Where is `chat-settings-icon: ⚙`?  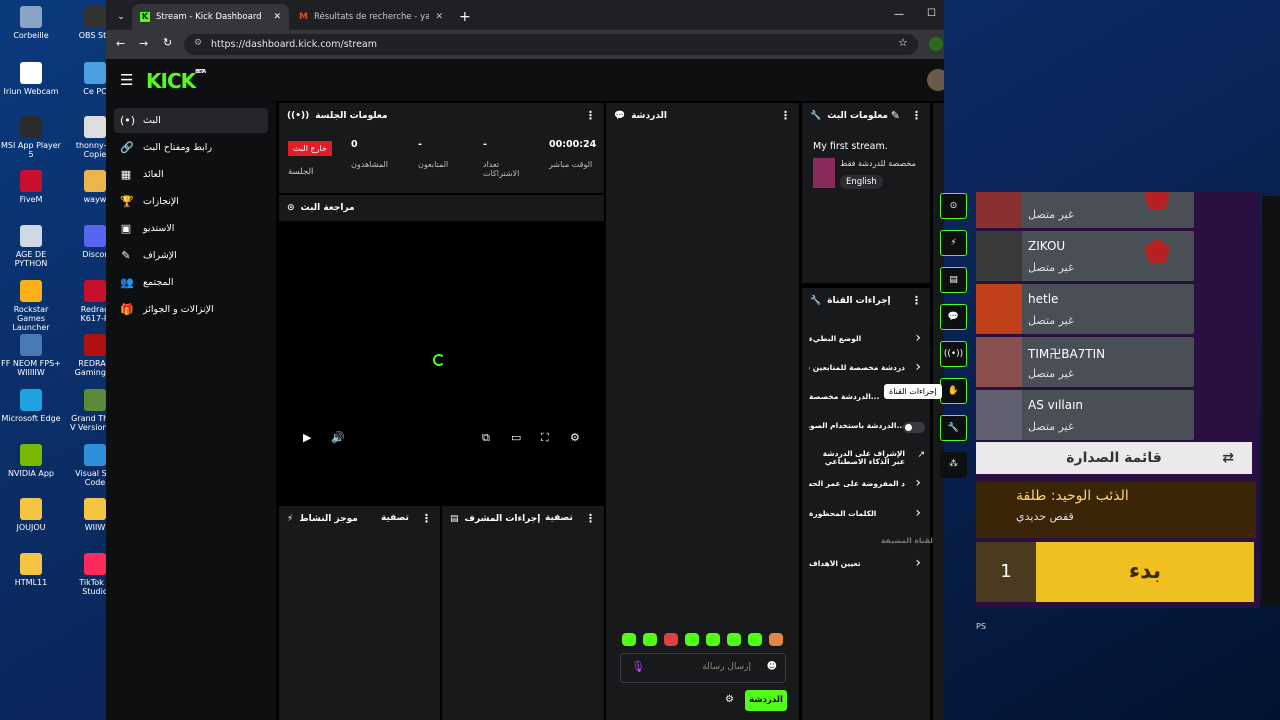
chat-settings-icon: ⚙ is located at coordinates (729, 699).